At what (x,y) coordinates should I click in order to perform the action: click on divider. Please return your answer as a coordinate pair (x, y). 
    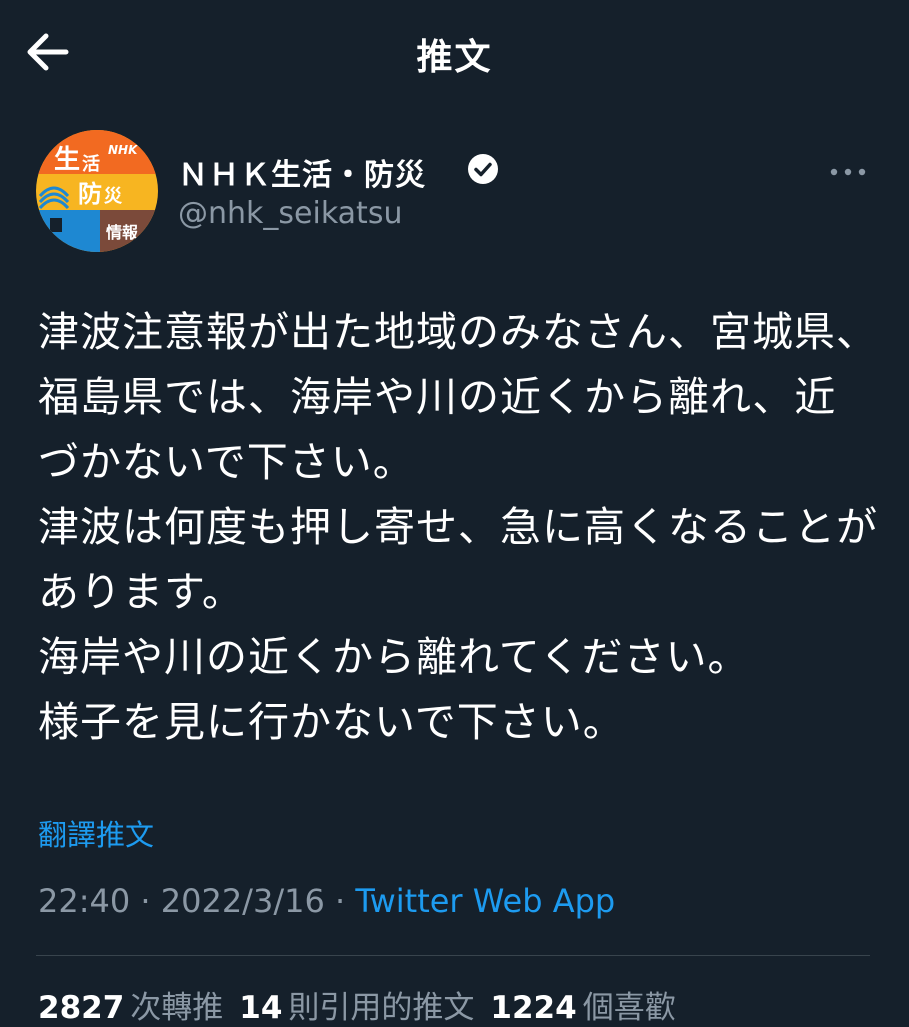
    Looking at the image, I should click on (453, 955).